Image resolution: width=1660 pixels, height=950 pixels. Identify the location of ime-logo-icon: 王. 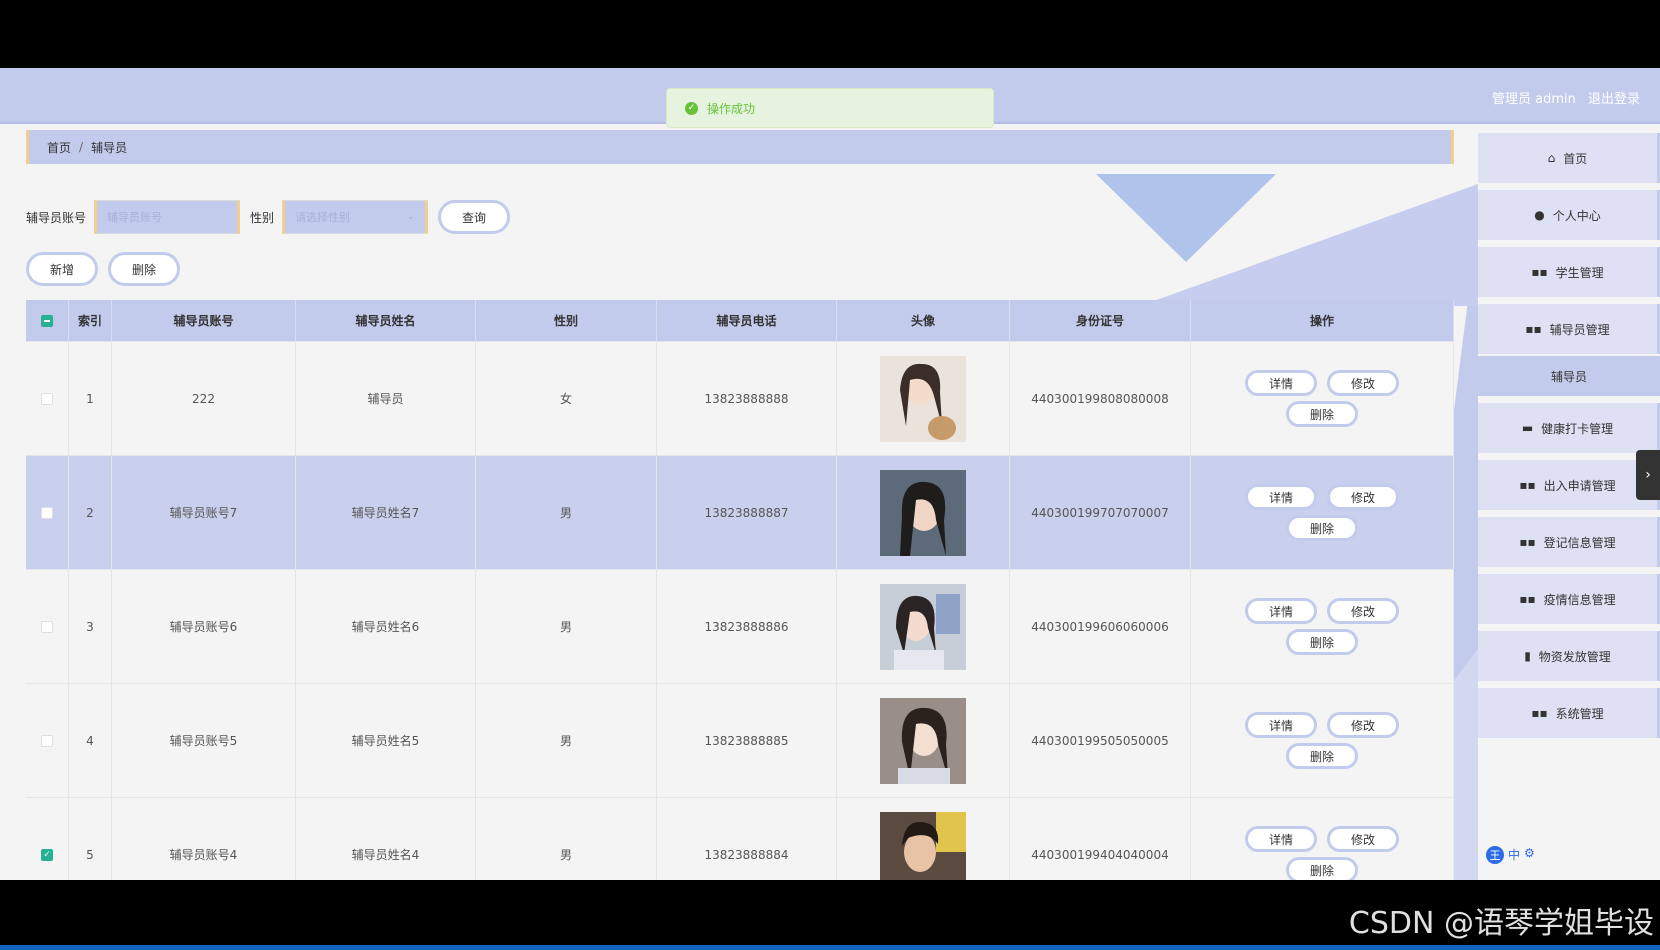
(1495, 855).